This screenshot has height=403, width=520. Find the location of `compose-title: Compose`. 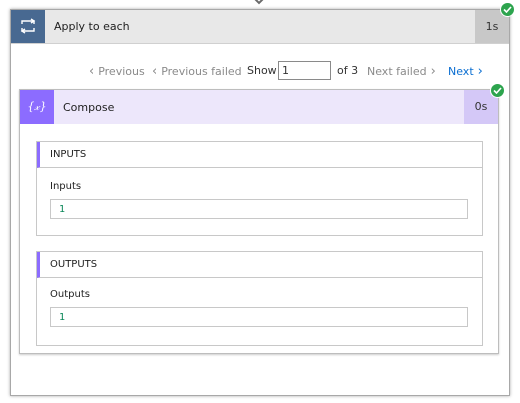

compose-title: Compose is located at coordinates (89, 107).